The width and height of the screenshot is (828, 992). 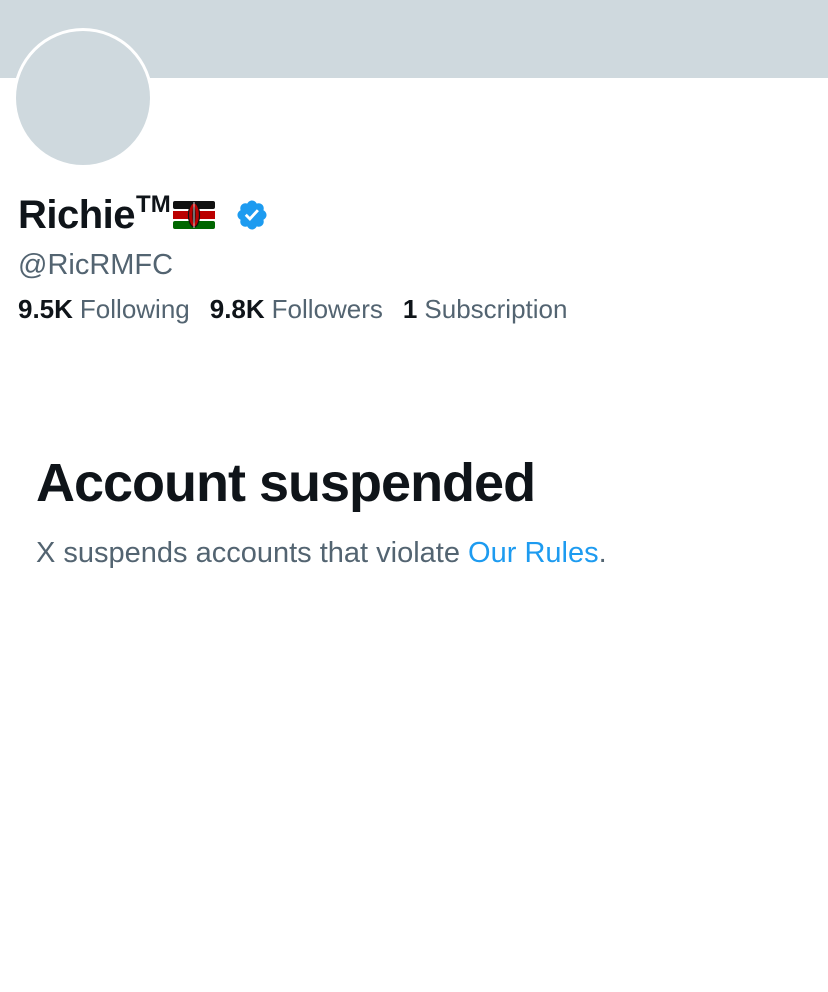 I want to click on following-stat: 9.5K Following, so click(x=104, y=309).